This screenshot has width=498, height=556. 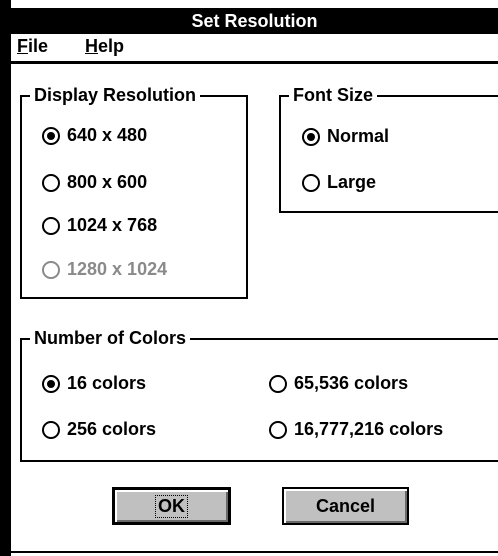 I want to click on menu-help-accel: H, so click(x=91, y=46).